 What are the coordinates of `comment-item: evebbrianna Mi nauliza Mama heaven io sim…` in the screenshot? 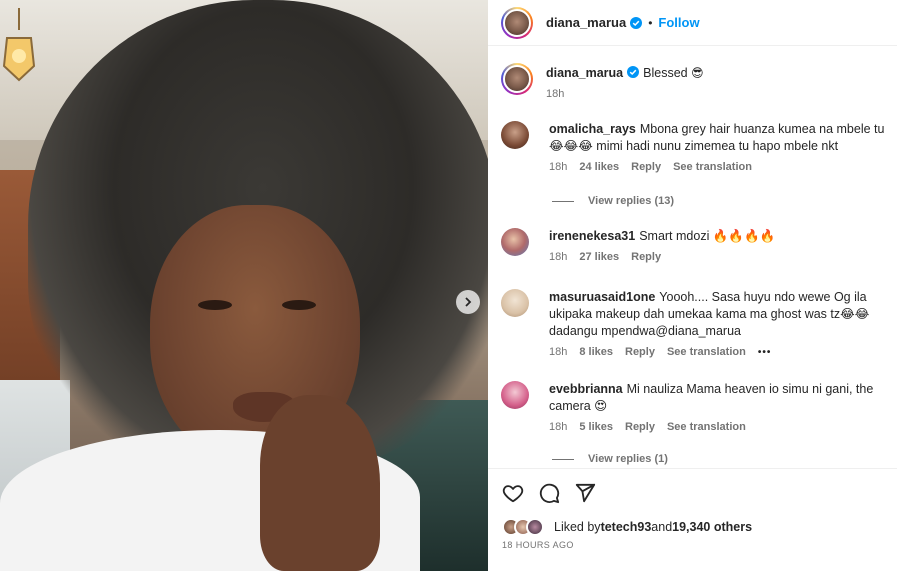 It's located at (699, 407).